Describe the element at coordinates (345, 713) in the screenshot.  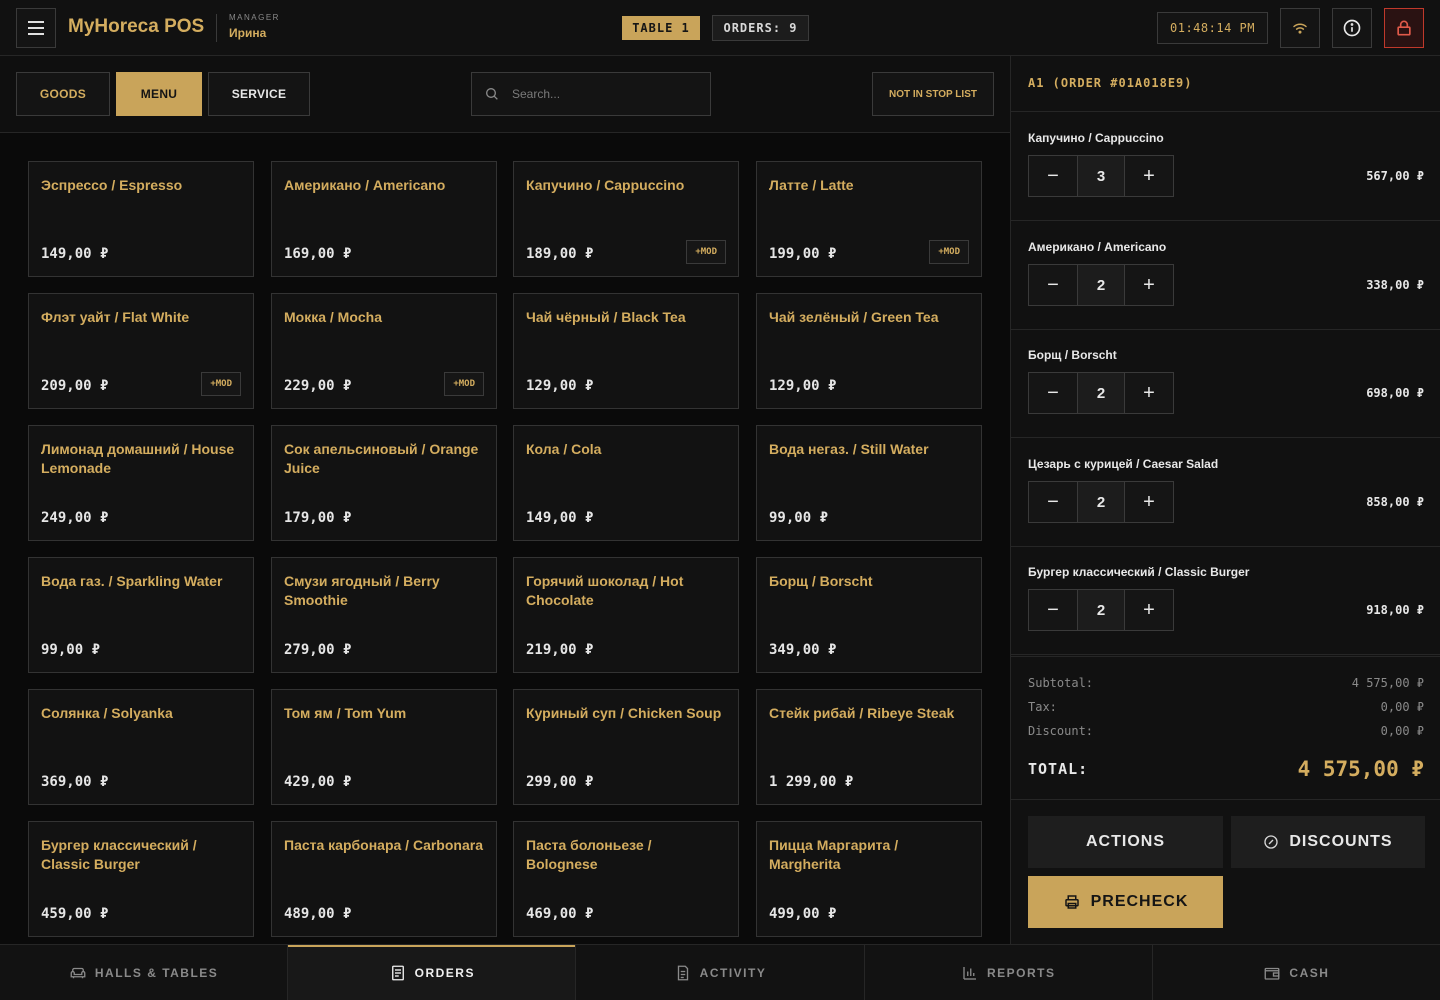
I see `product-name: Том ям / Tom Yum` at that location.